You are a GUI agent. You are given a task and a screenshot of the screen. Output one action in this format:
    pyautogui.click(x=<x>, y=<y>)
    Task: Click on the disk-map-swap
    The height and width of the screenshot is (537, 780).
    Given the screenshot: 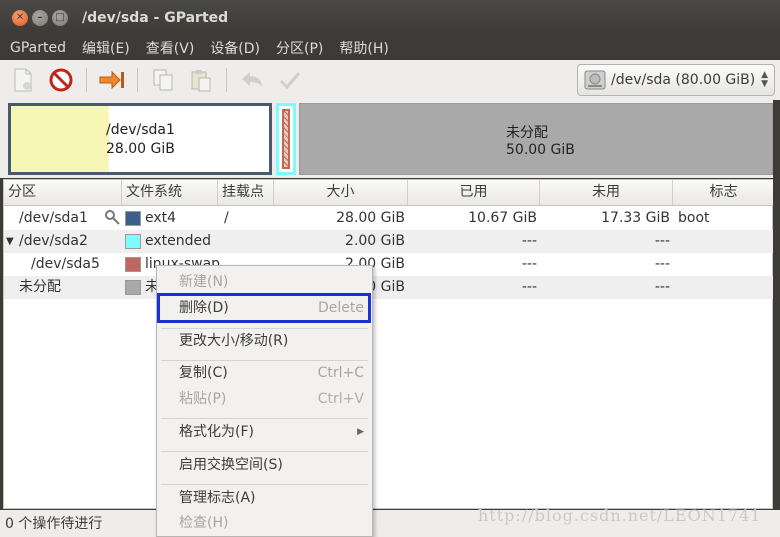 What is the action you would take?
    pyautogui.click(x=286, y=139)
    